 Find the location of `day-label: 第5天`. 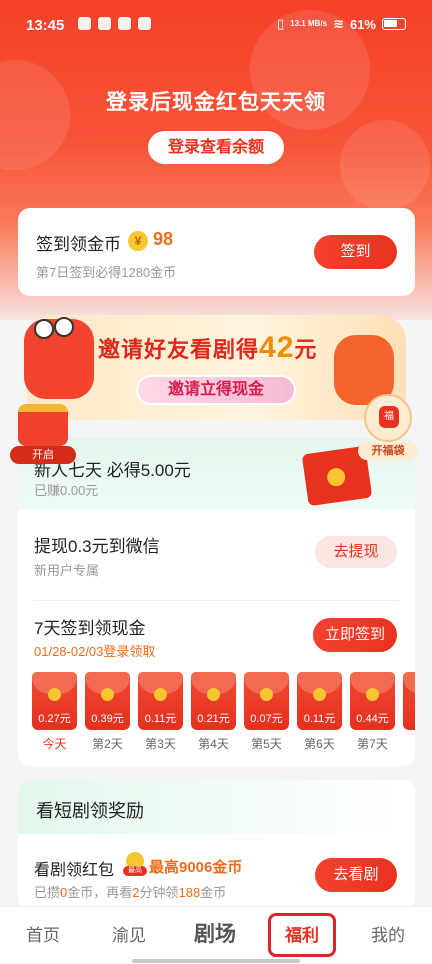

day-label: 第5天 is located at coordinates (266, 744).